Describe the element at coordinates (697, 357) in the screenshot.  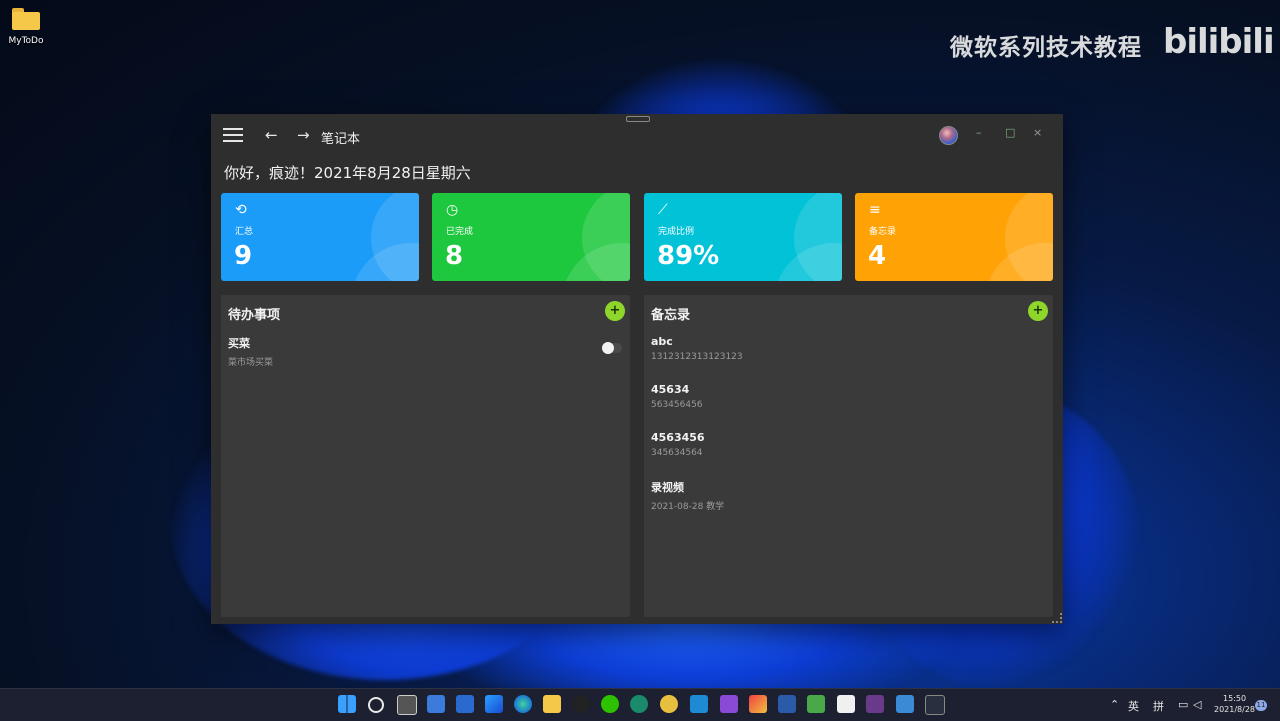
I see `memo-item-content: 1312312313123123` at that location.